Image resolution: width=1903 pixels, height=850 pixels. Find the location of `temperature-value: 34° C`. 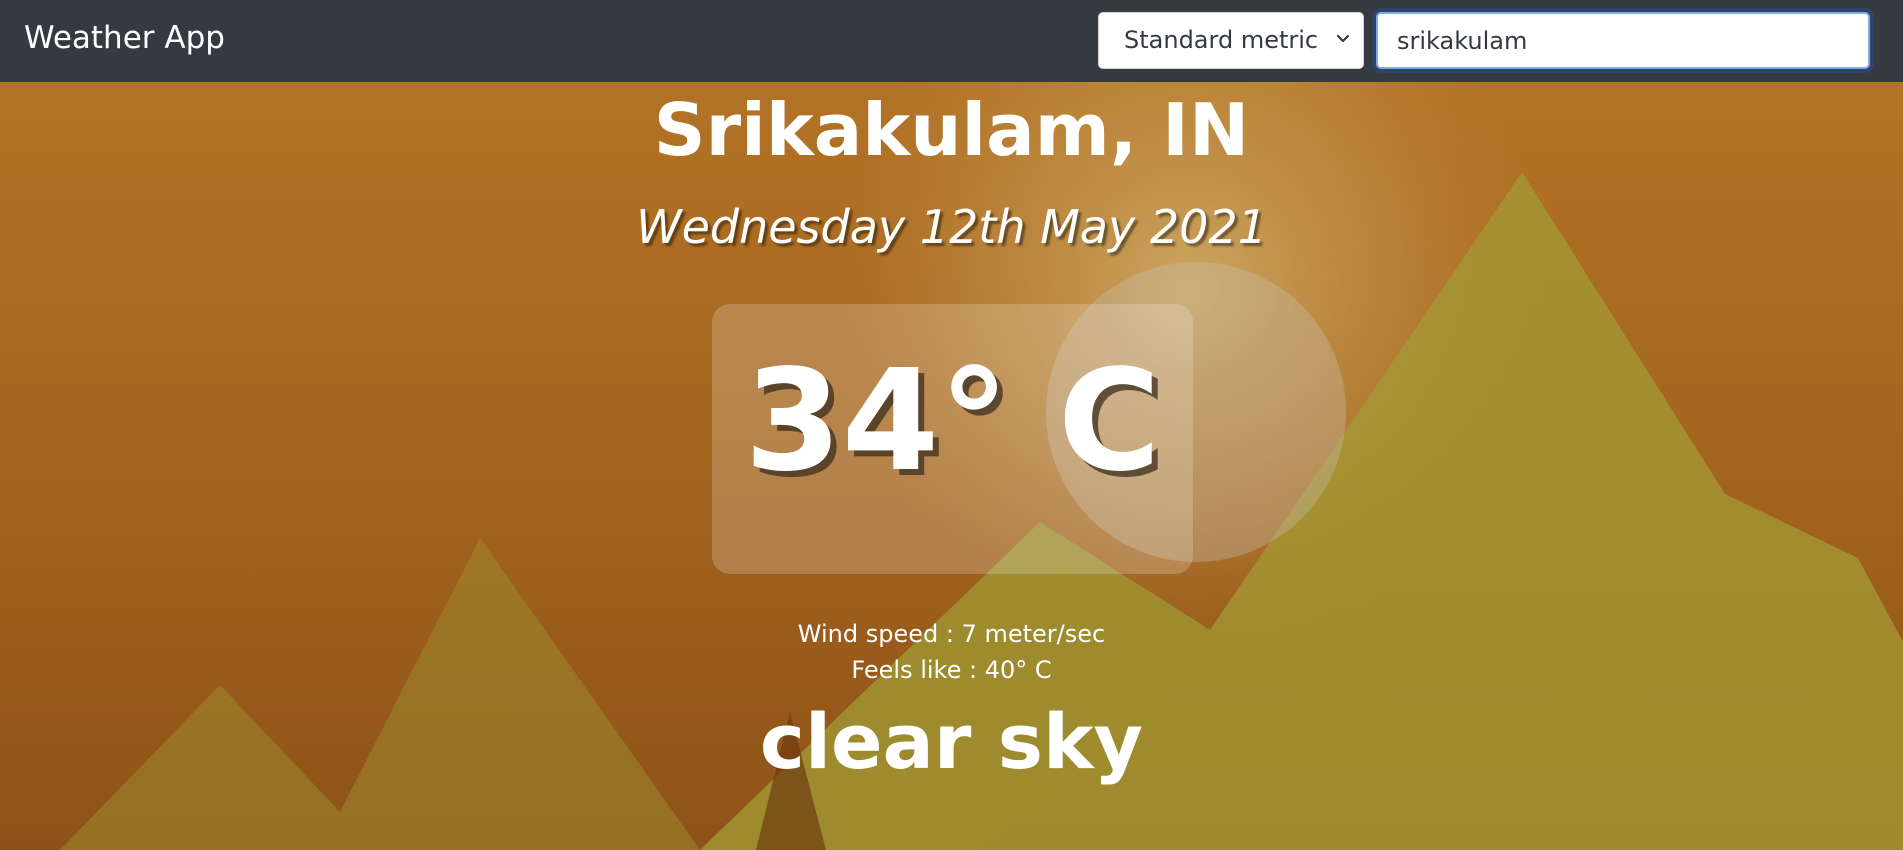

temperature-value: 34° C is located at coordinates (952, 421).